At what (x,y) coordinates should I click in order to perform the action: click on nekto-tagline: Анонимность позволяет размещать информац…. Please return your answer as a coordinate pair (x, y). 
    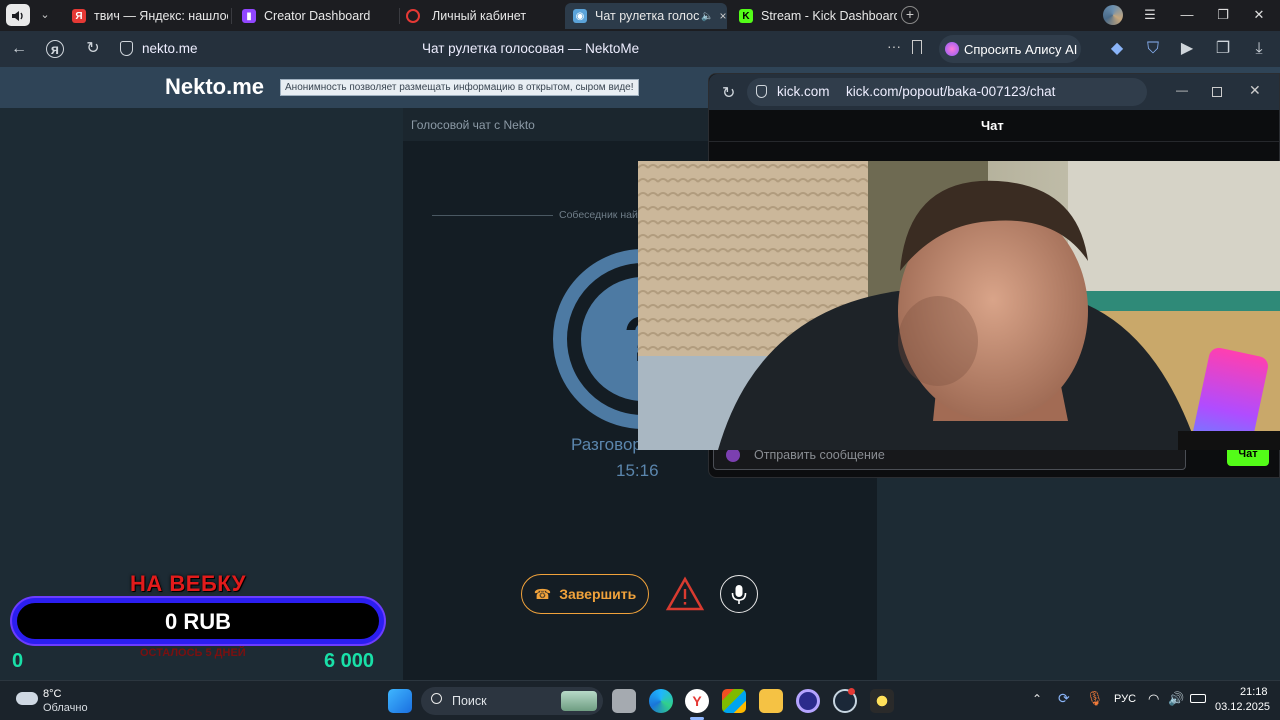
    Looking at the image, I should click on (459, 87).